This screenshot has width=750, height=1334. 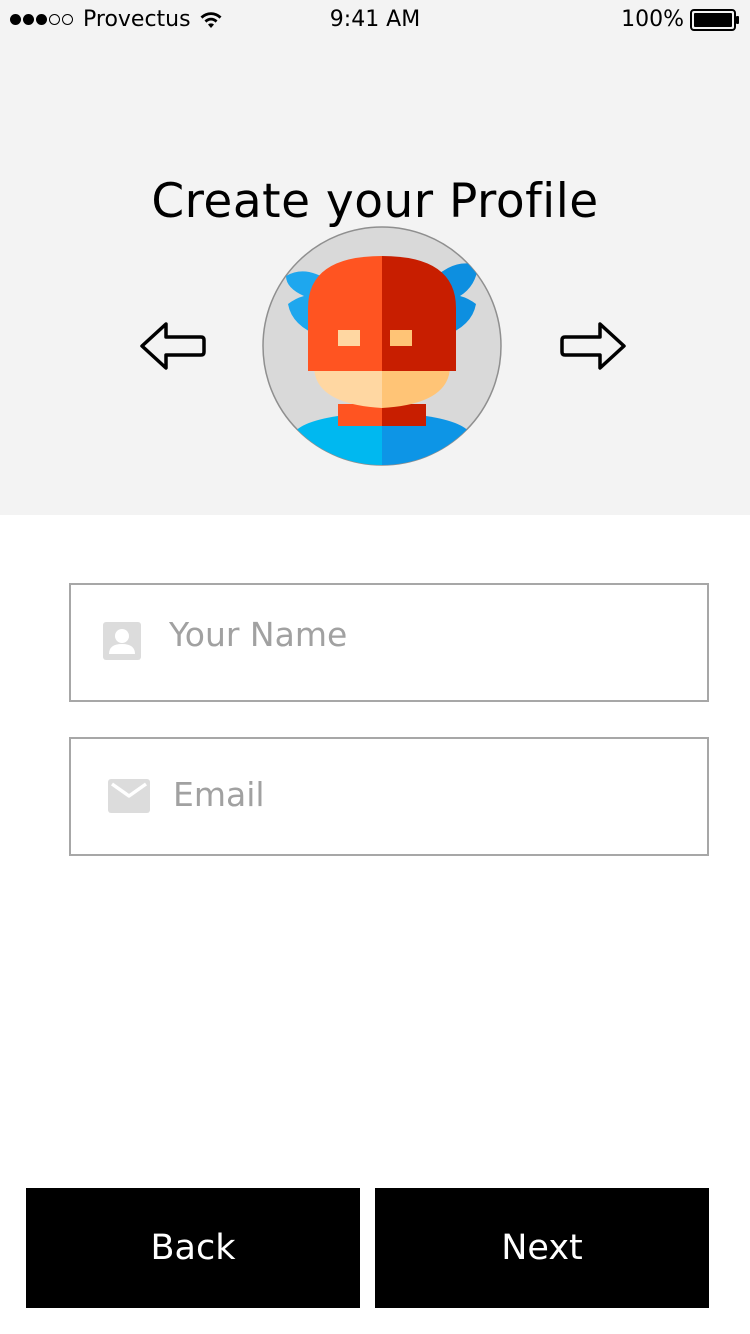 What do you see at coordinates (129, 796) in the screenshot?
I see `mail-icon` at bounding box center [129, 796].